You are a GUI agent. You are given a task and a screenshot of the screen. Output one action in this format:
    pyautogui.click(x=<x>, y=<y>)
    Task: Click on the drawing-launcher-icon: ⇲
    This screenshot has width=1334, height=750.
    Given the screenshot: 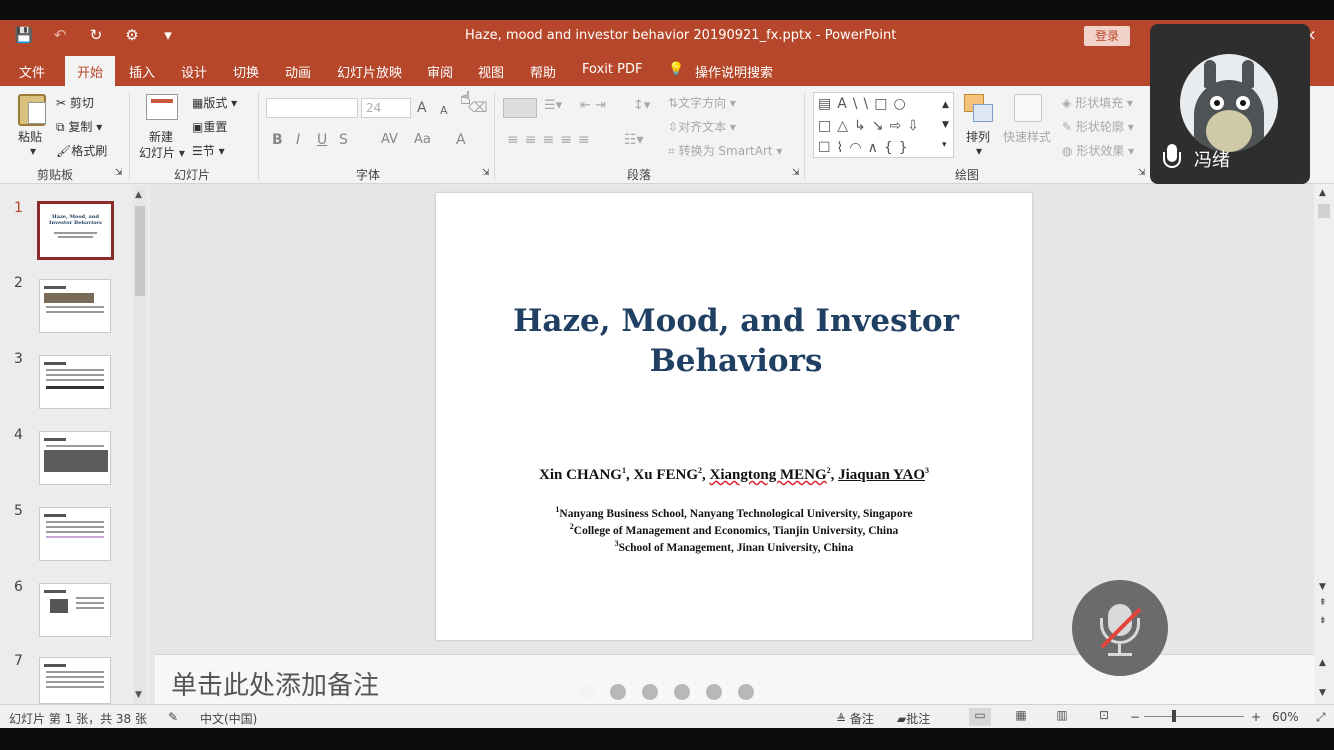 What is the action you would take?
    pyautogui.click(x=1142, y=173)
    